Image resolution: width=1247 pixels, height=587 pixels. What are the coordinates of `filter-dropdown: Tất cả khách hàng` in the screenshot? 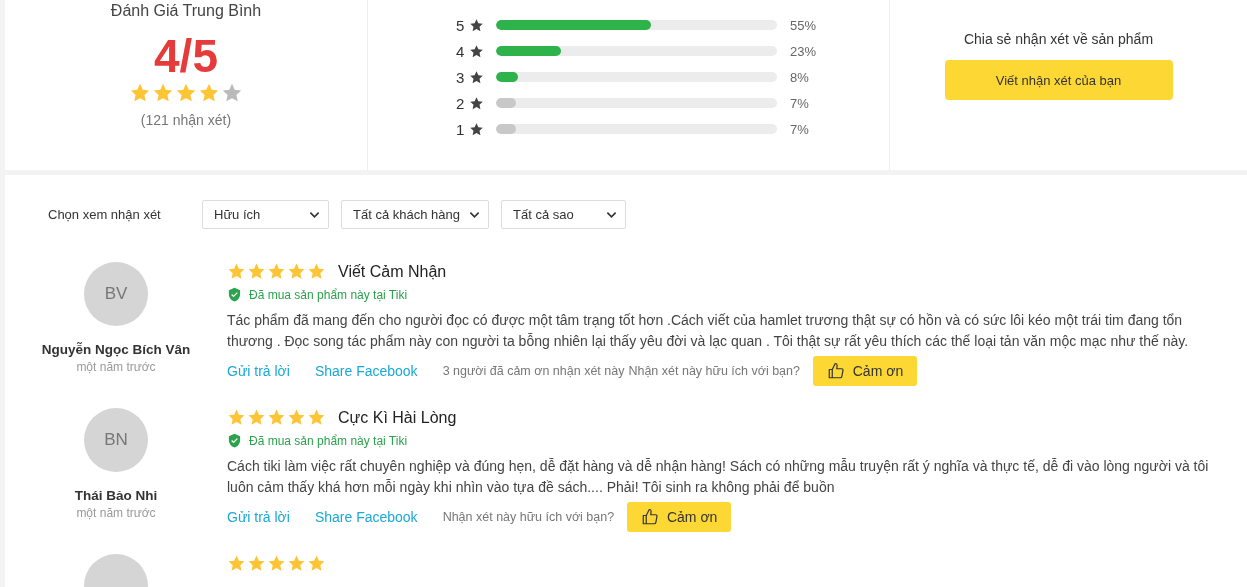 It's located at (415, 214).